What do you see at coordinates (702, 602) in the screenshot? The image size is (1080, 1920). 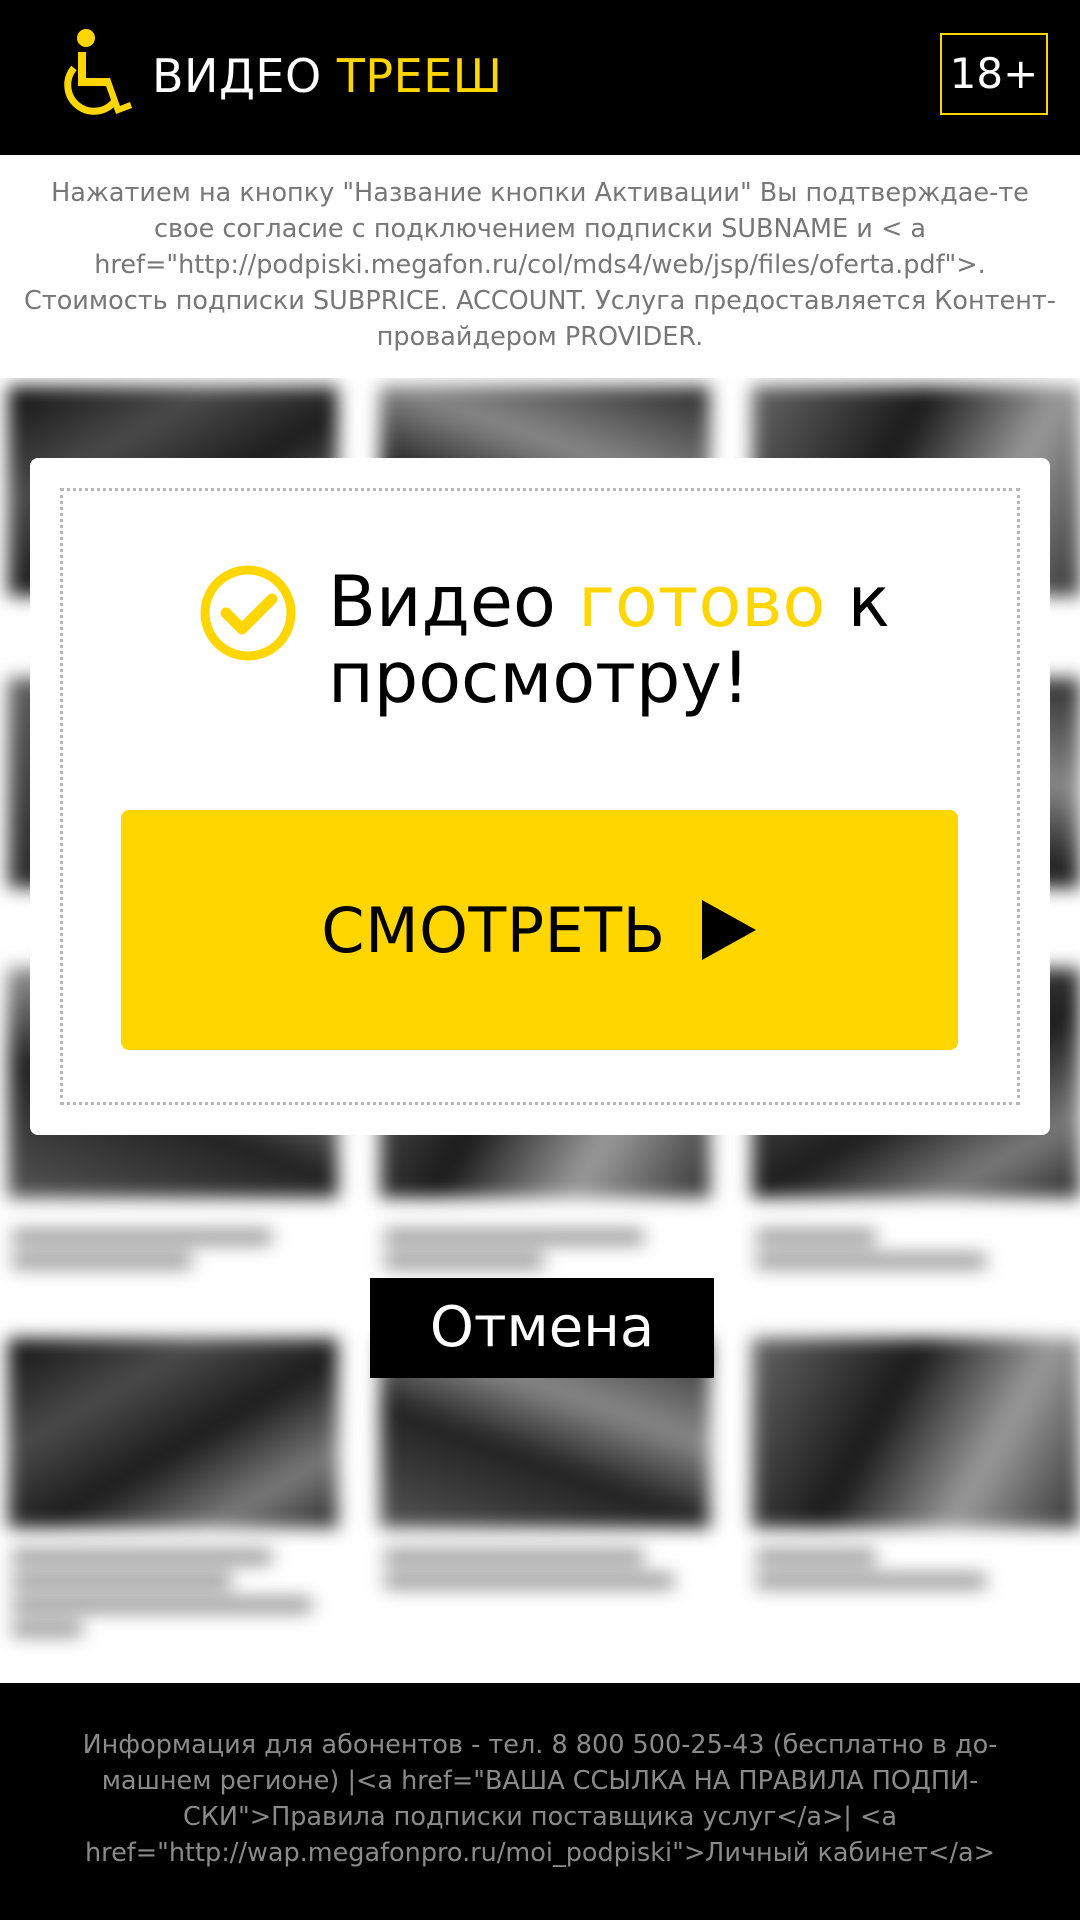 I see `headline-accent: готово` at bounding box center [702, 602].